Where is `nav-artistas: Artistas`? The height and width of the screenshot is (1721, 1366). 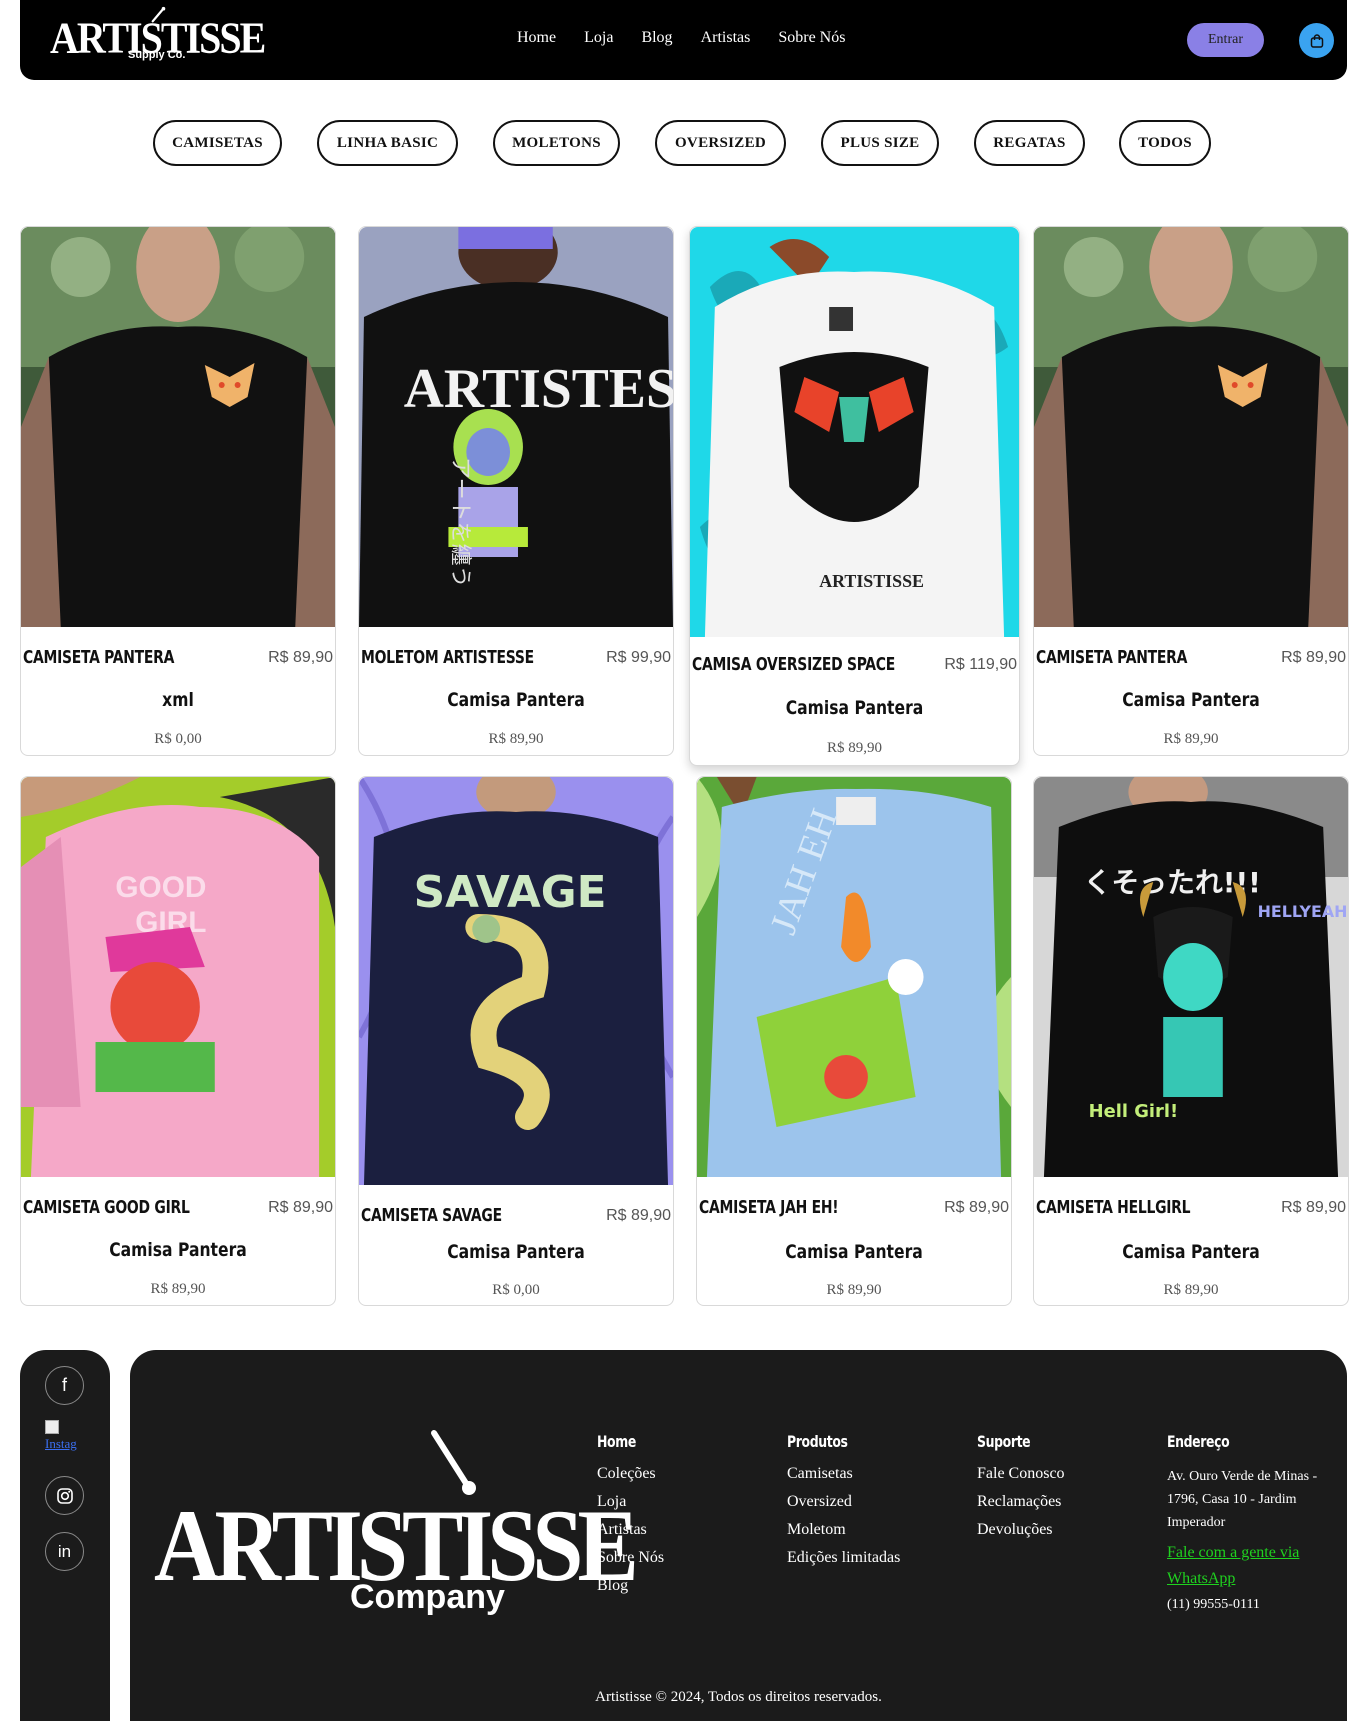 nav-artistas: Artistas is located at coordinates (726, 38).